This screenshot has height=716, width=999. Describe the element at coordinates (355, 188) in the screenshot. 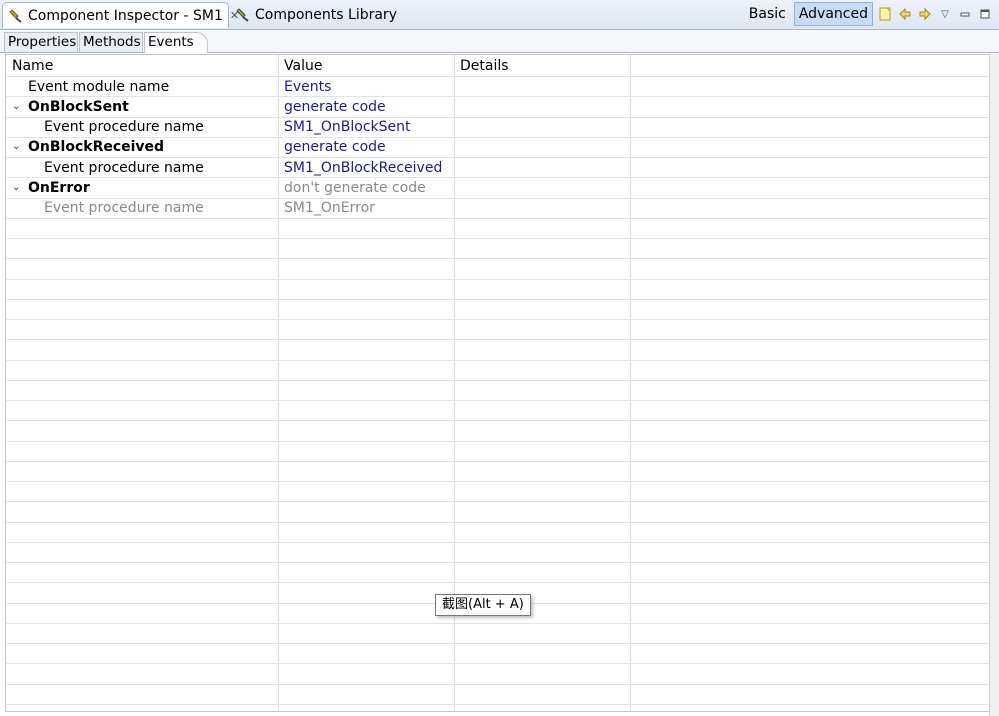

I see `row-value: don't generate code` at that location.